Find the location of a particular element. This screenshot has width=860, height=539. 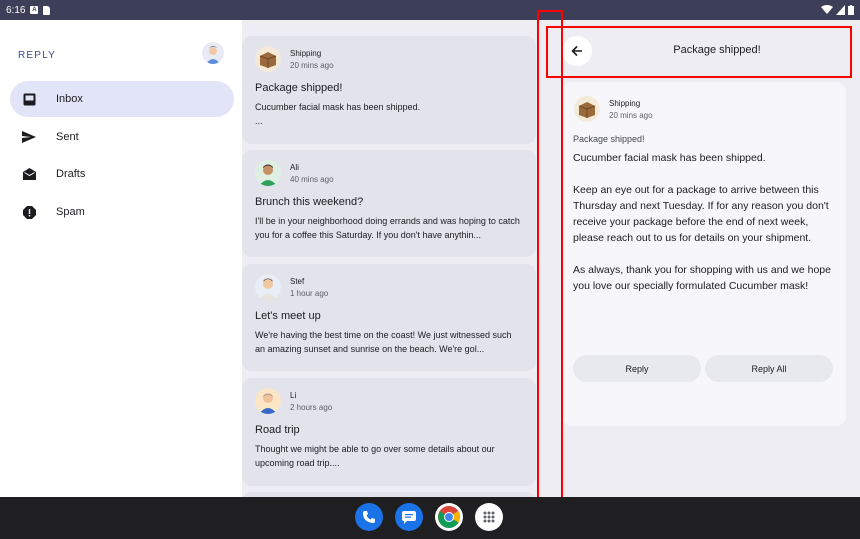

nav-item-label: Inbox is located at coordinates (69, 99).